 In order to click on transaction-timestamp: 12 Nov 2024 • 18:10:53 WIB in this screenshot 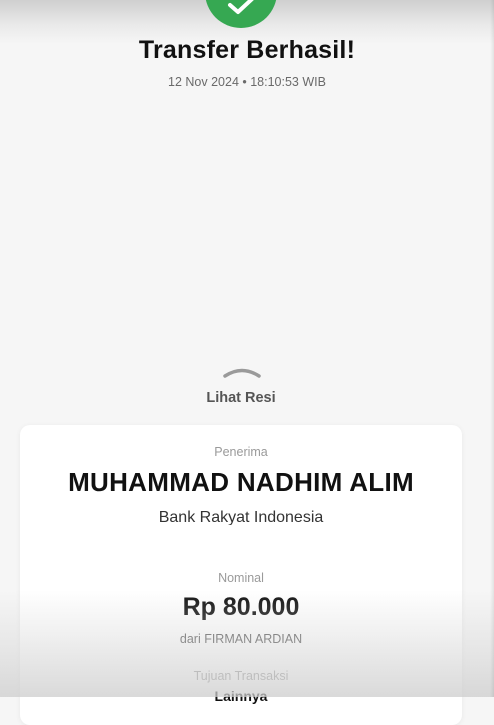, I will do `click(247, 82)`.